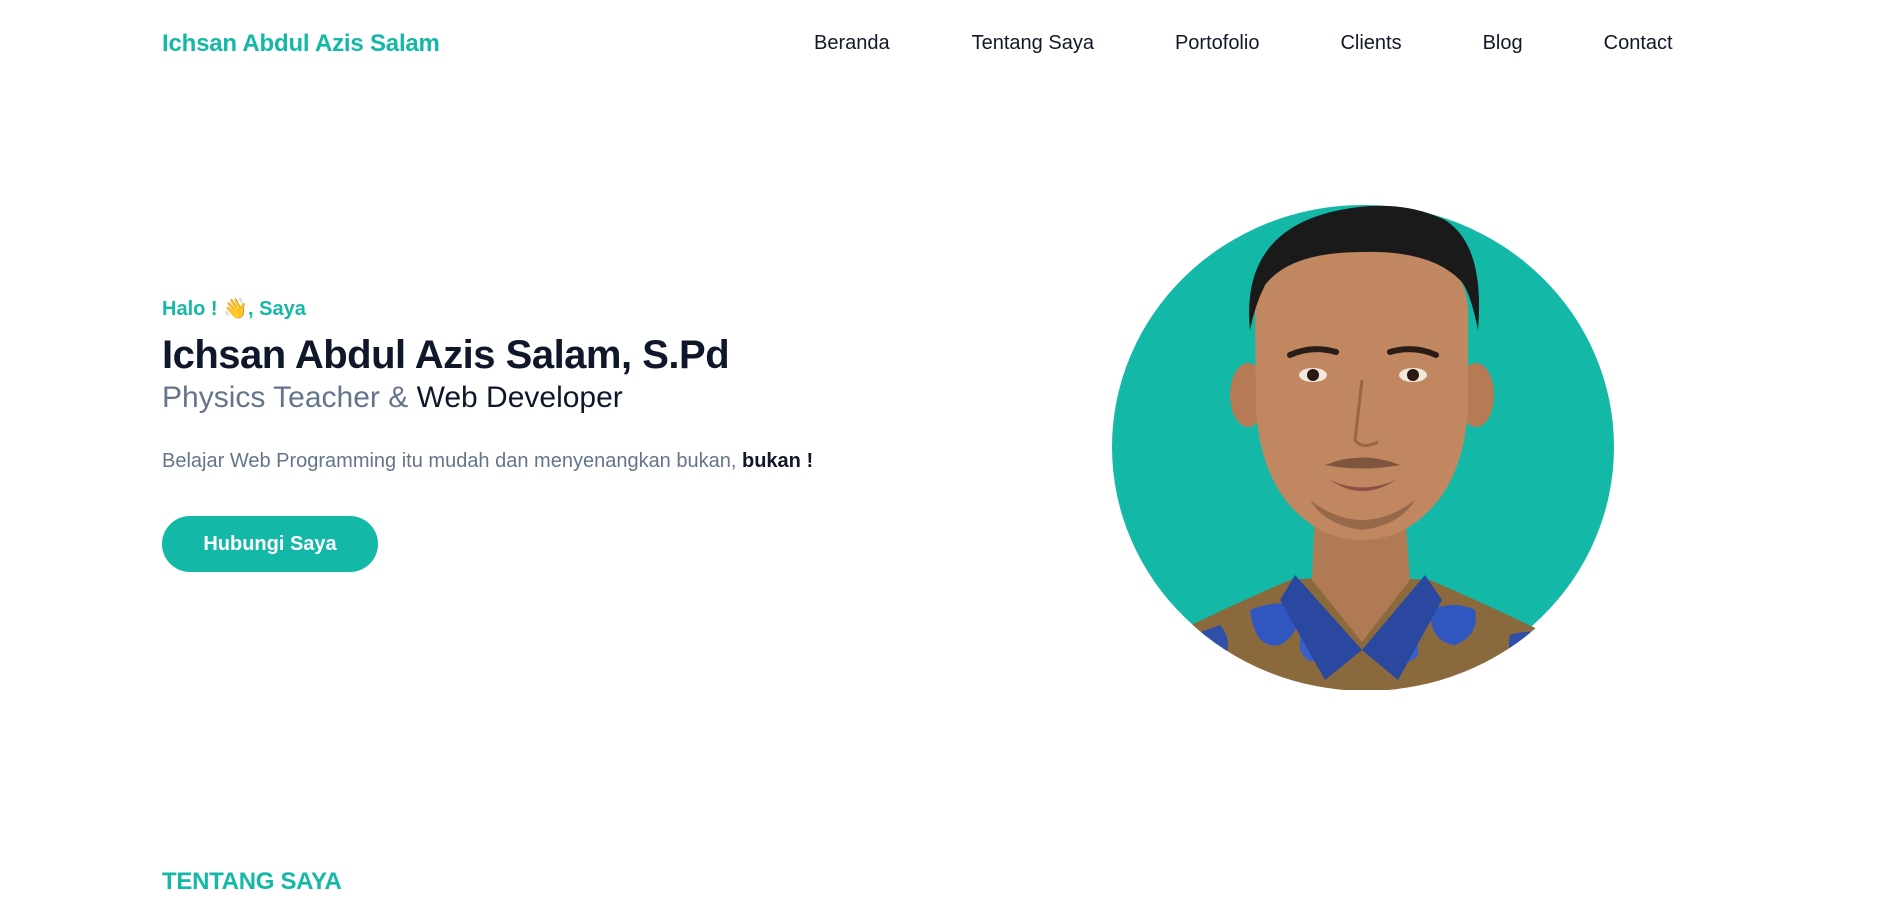 The width and height of the screenshot is (1886, 905). What do you see at coordinates (572, 309) in the screenshot?
I see `hero-greeting: Halo ! 👋, Saya` at bounding box center [572, 309].